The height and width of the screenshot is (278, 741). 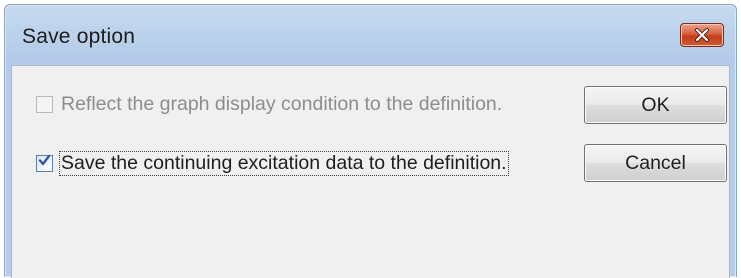 What do you see at coordinates (44, 104) in the screenshot?
I see `reflect-graph-checkbox` at bounding box center [44, 104].